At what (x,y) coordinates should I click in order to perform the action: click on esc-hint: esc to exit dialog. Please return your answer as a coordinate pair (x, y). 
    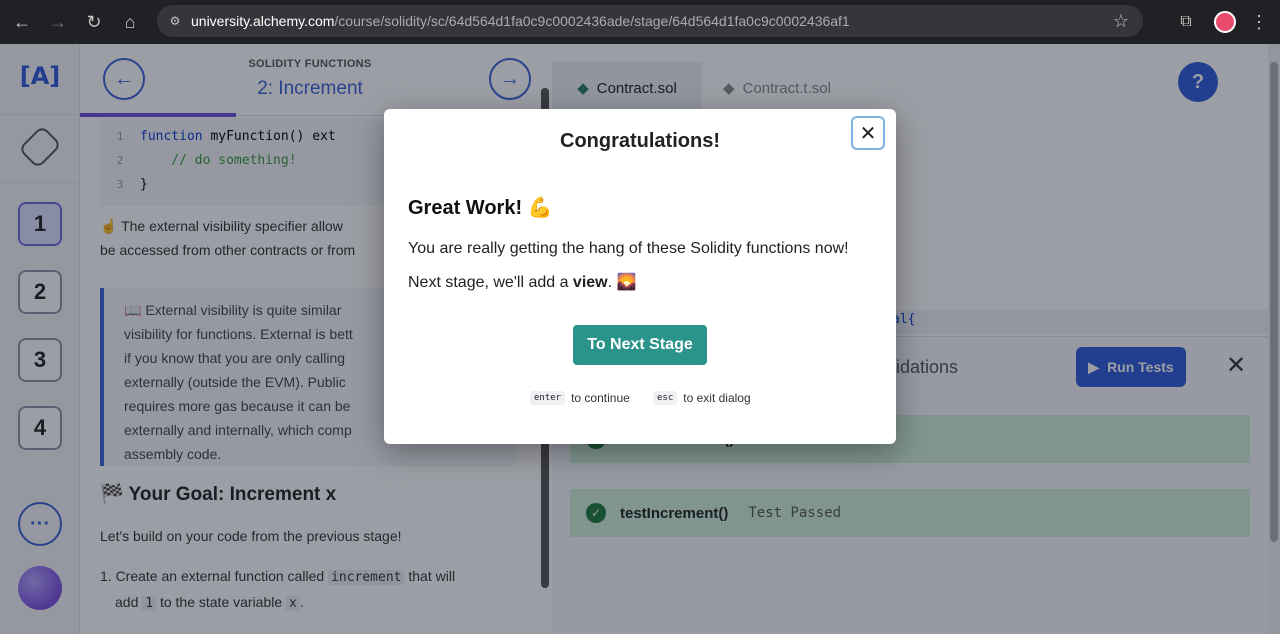
    Looking at the image, I should click on (702, 398).